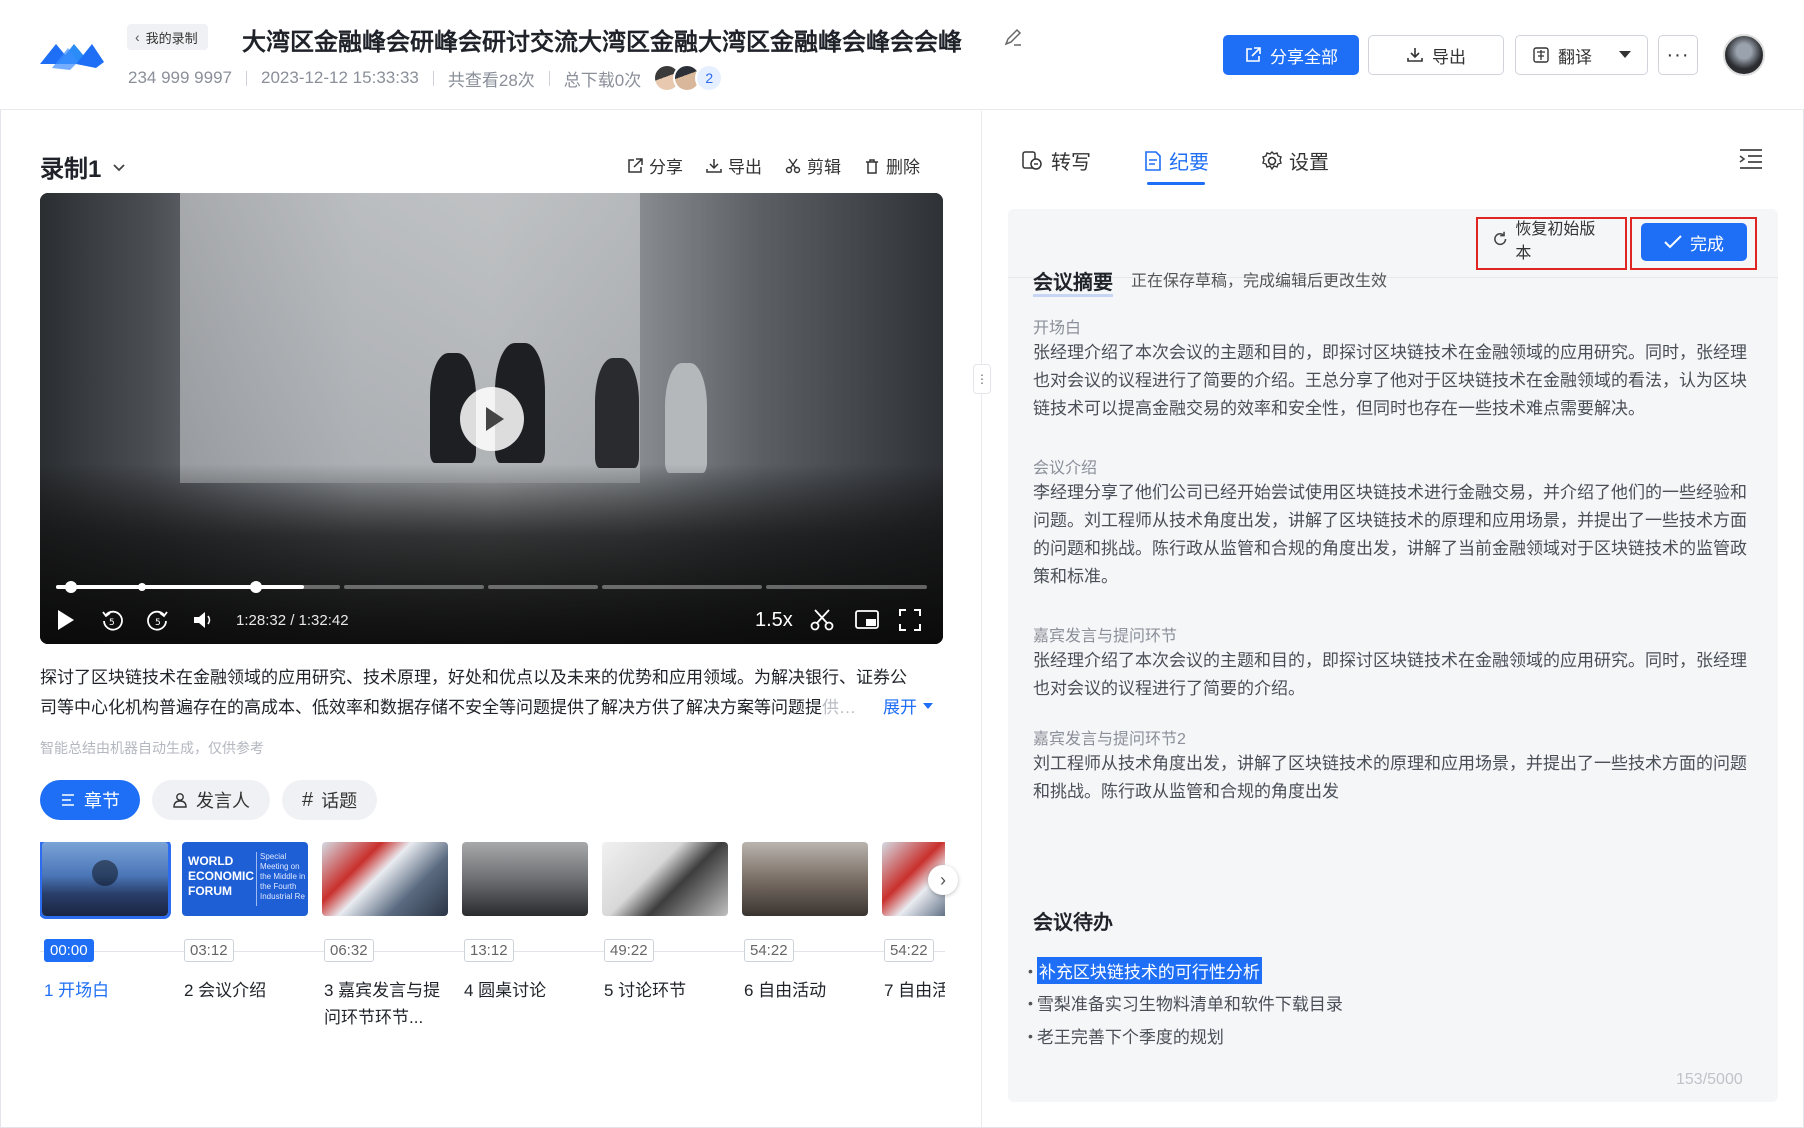 This screenshot has width=1804, height=1128. Describe the element at coordinates (1153, 160) in the screenshot. I see `document-icon` at that location.